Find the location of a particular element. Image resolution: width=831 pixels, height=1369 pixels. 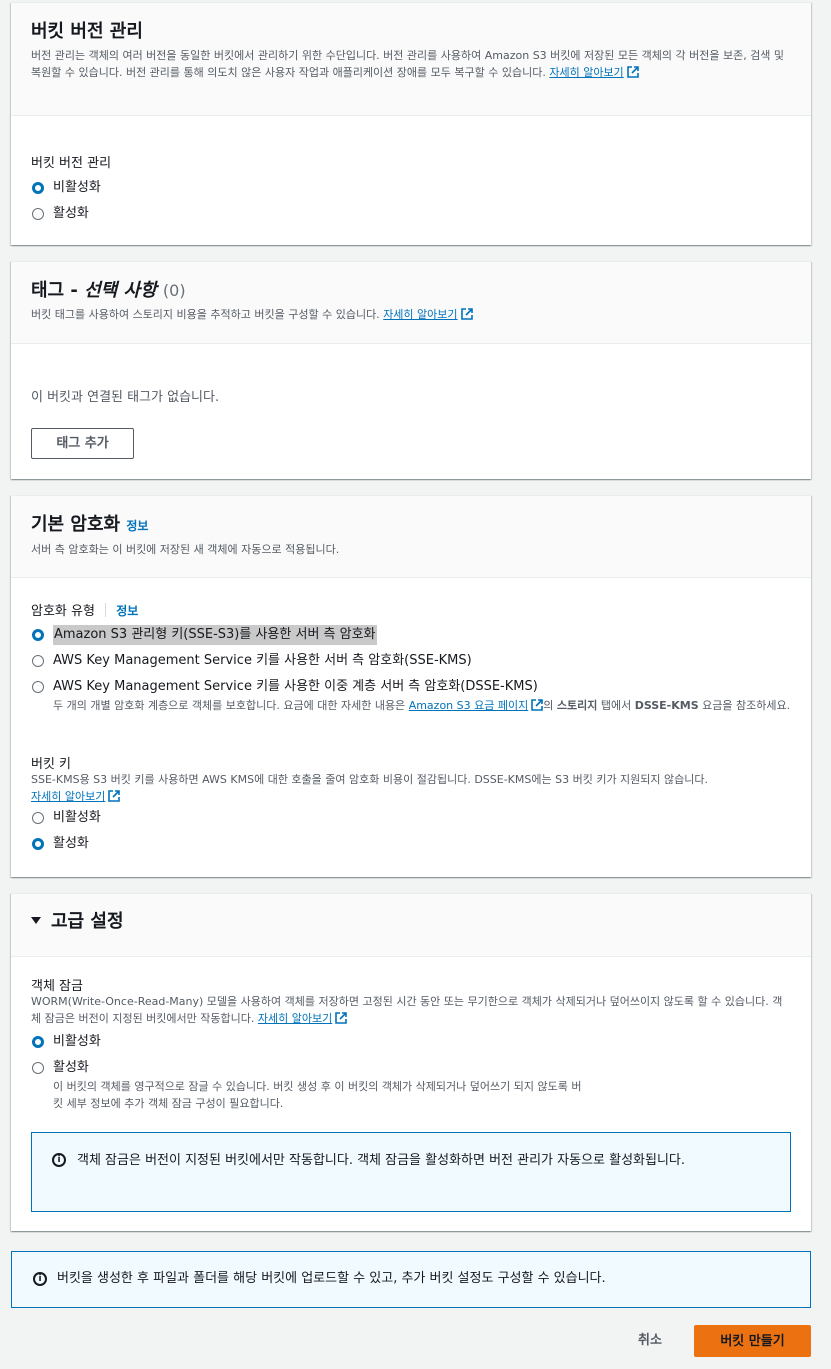

object-lock-label: 객체 잠금 is located at coordinates (57, 986).